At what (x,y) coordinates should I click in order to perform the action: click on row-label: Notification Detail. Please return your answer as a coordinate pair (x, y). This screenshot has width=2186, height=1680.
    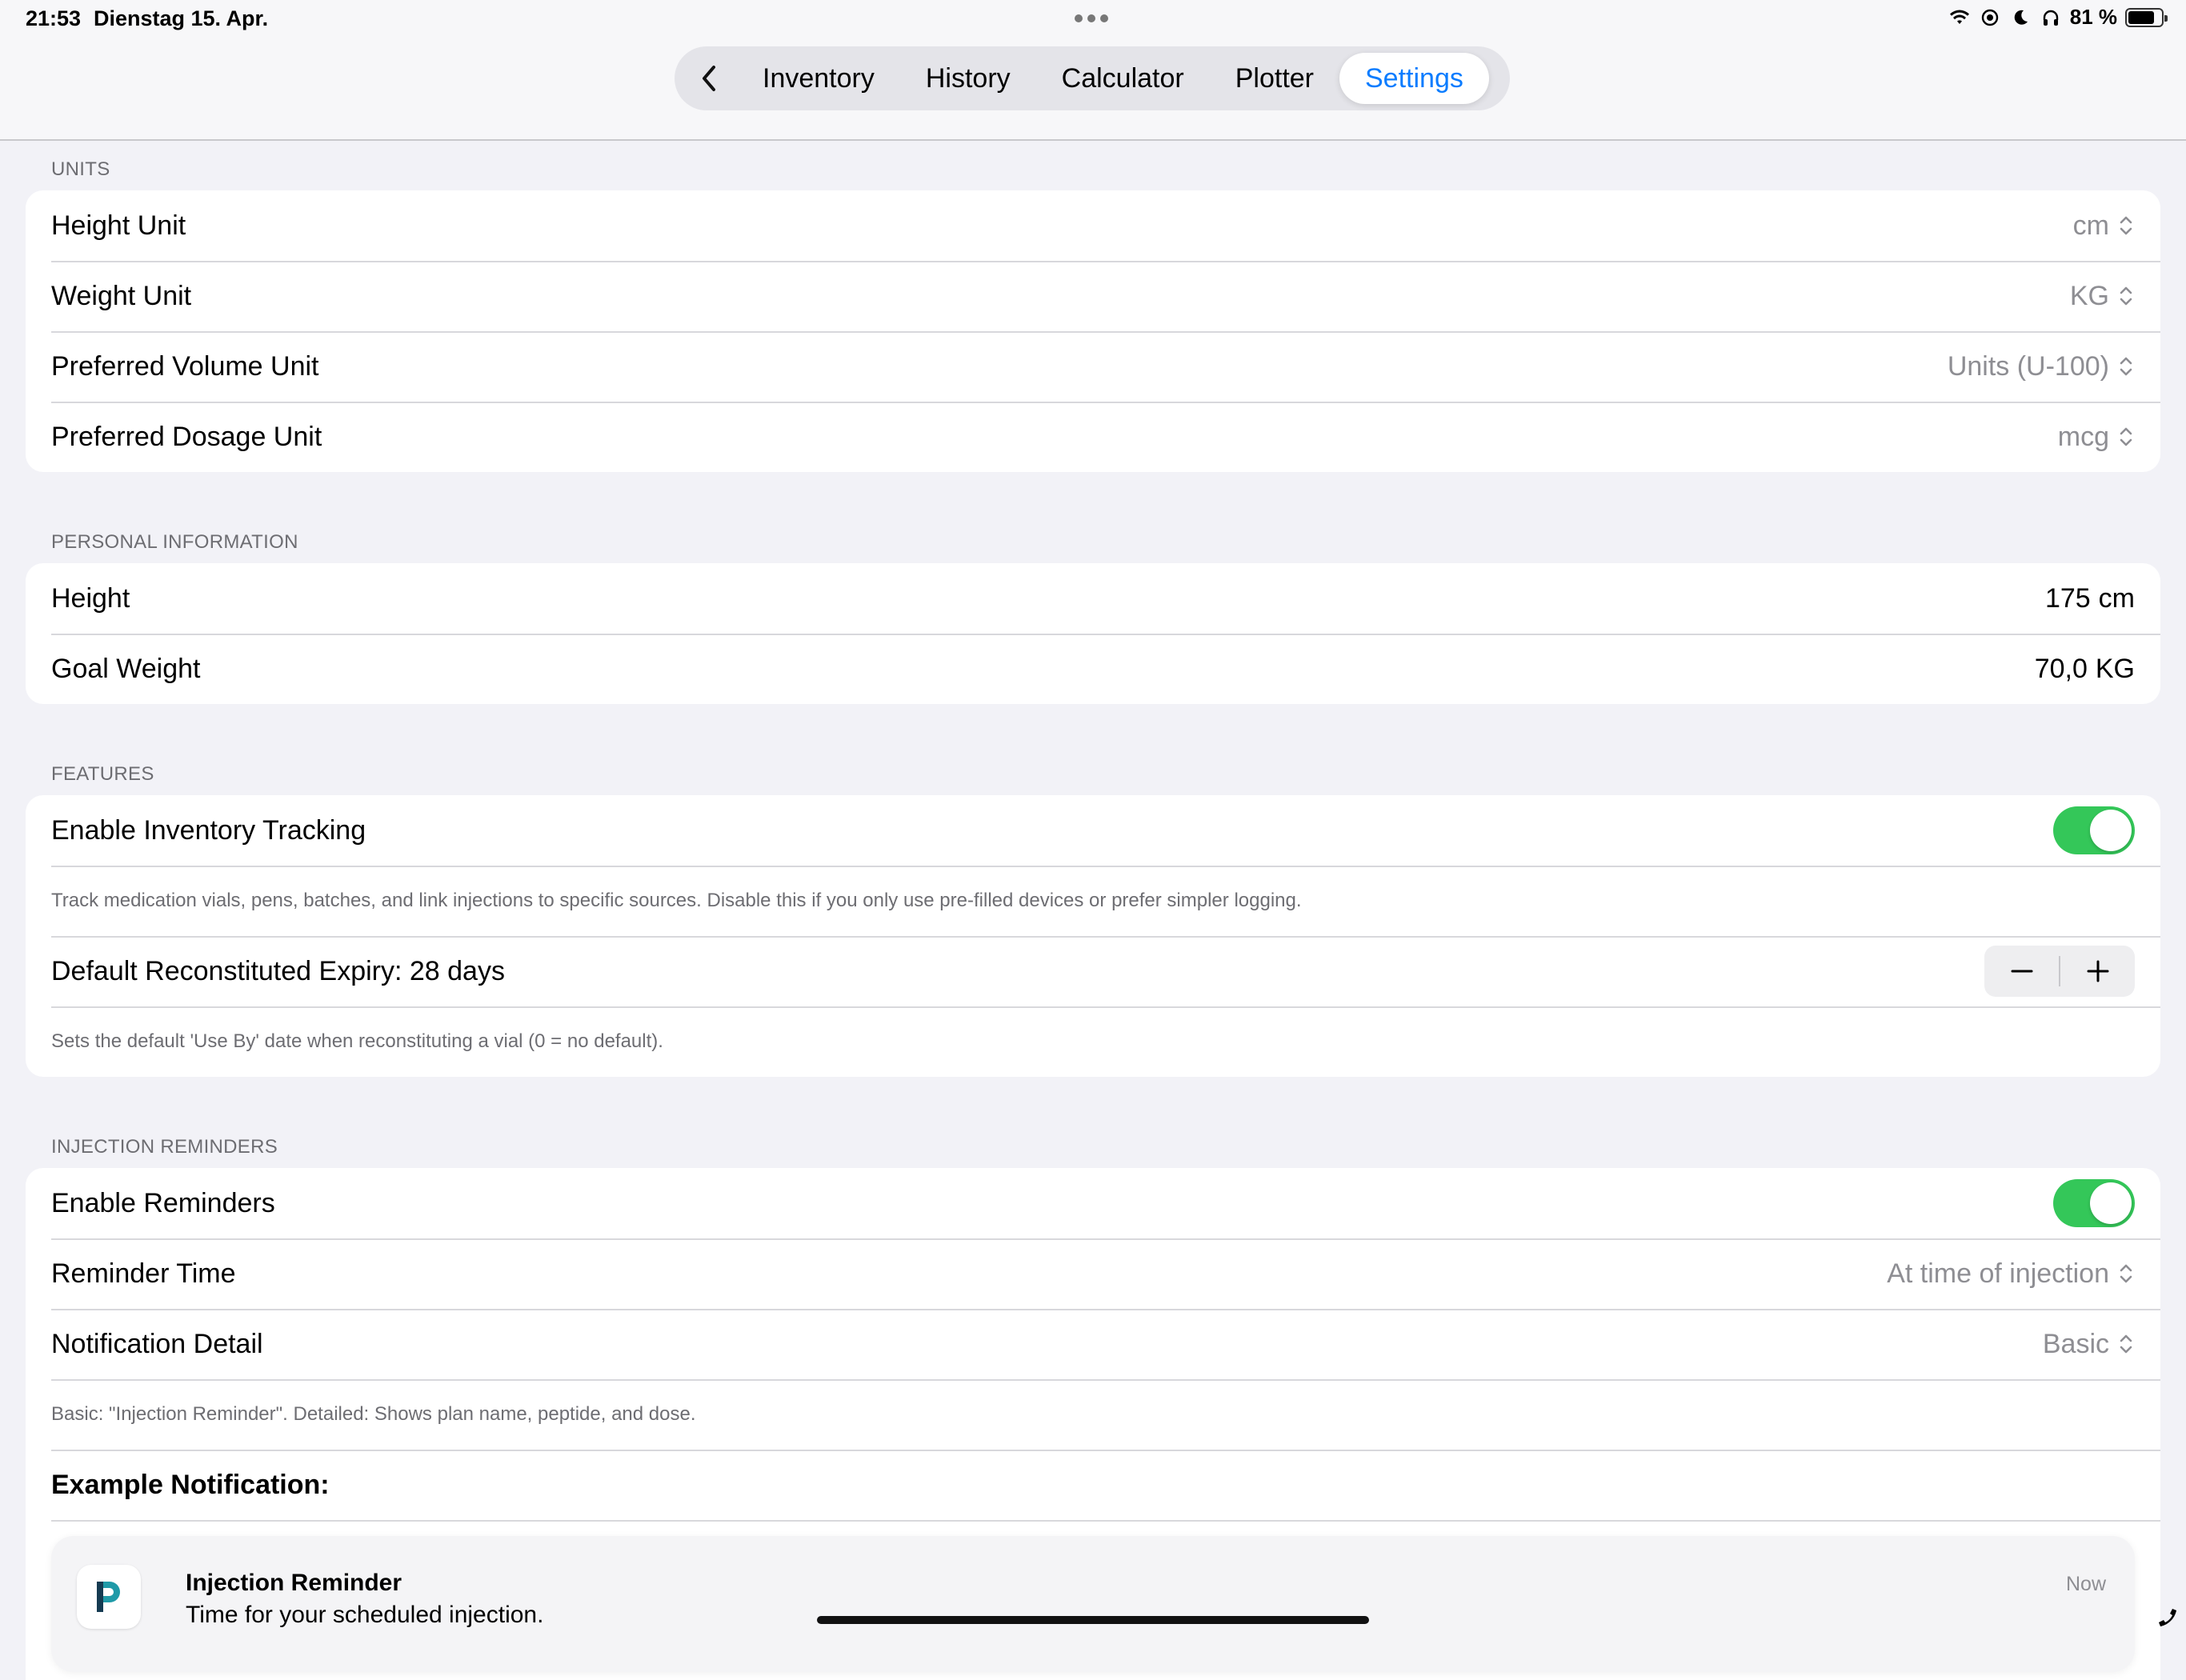
    Looking at the image, I should click on (157, 1344).